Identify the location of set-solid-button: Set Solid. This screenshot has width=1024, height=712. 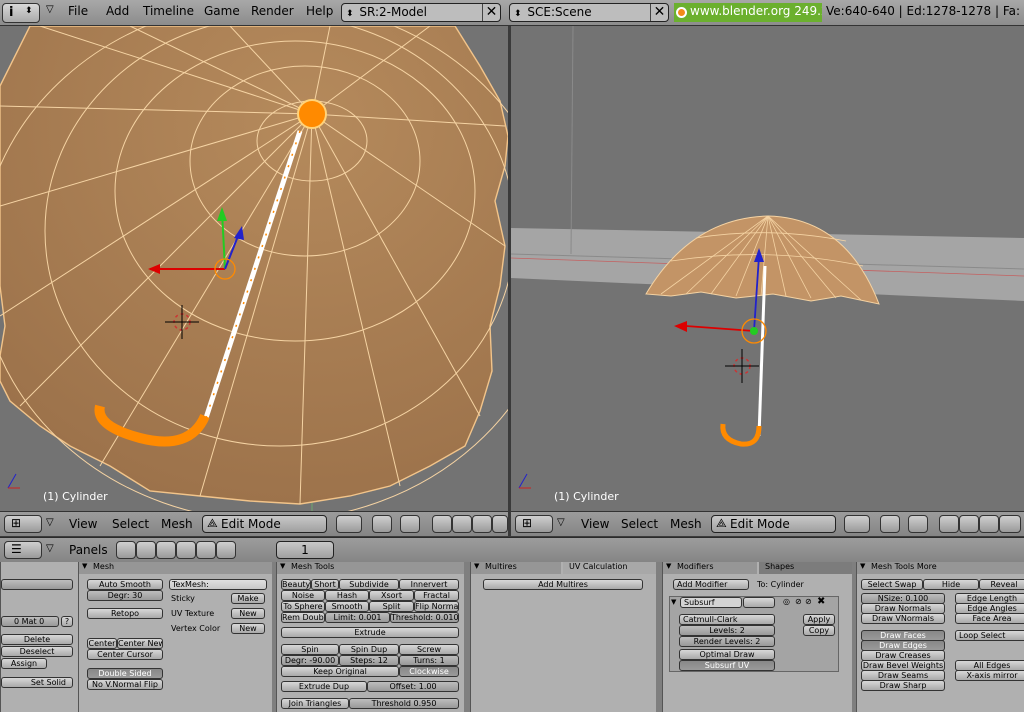
(37, 682).